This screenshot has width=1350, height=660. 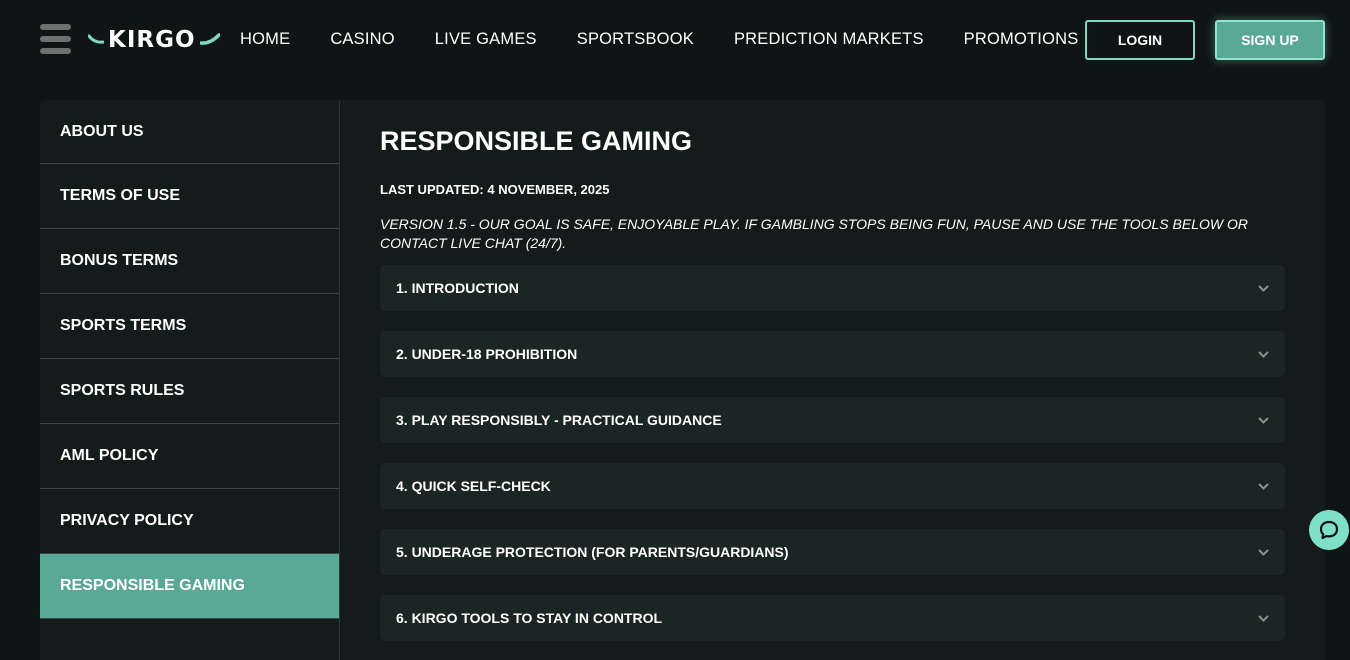 What do you see at coordinates (832, 288) in the screenshot?
I see `accordion-item: 1. INTRODUCTION` at bounding box center [832, 288].